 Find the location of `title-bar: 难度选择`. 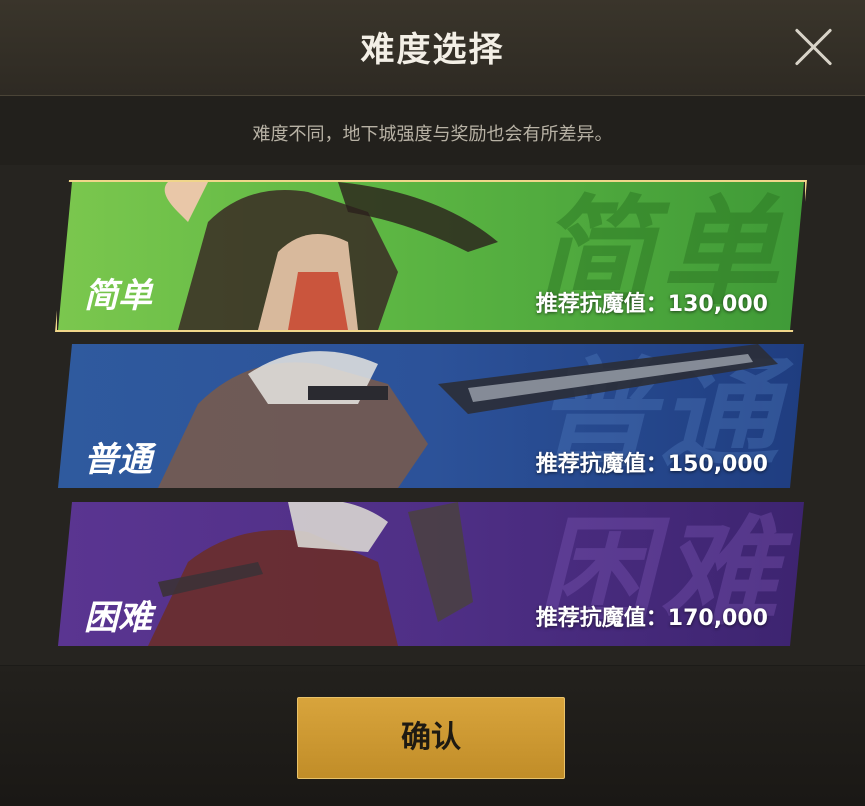

title-bar: 难度选择 is located at coordinates (432, 48).